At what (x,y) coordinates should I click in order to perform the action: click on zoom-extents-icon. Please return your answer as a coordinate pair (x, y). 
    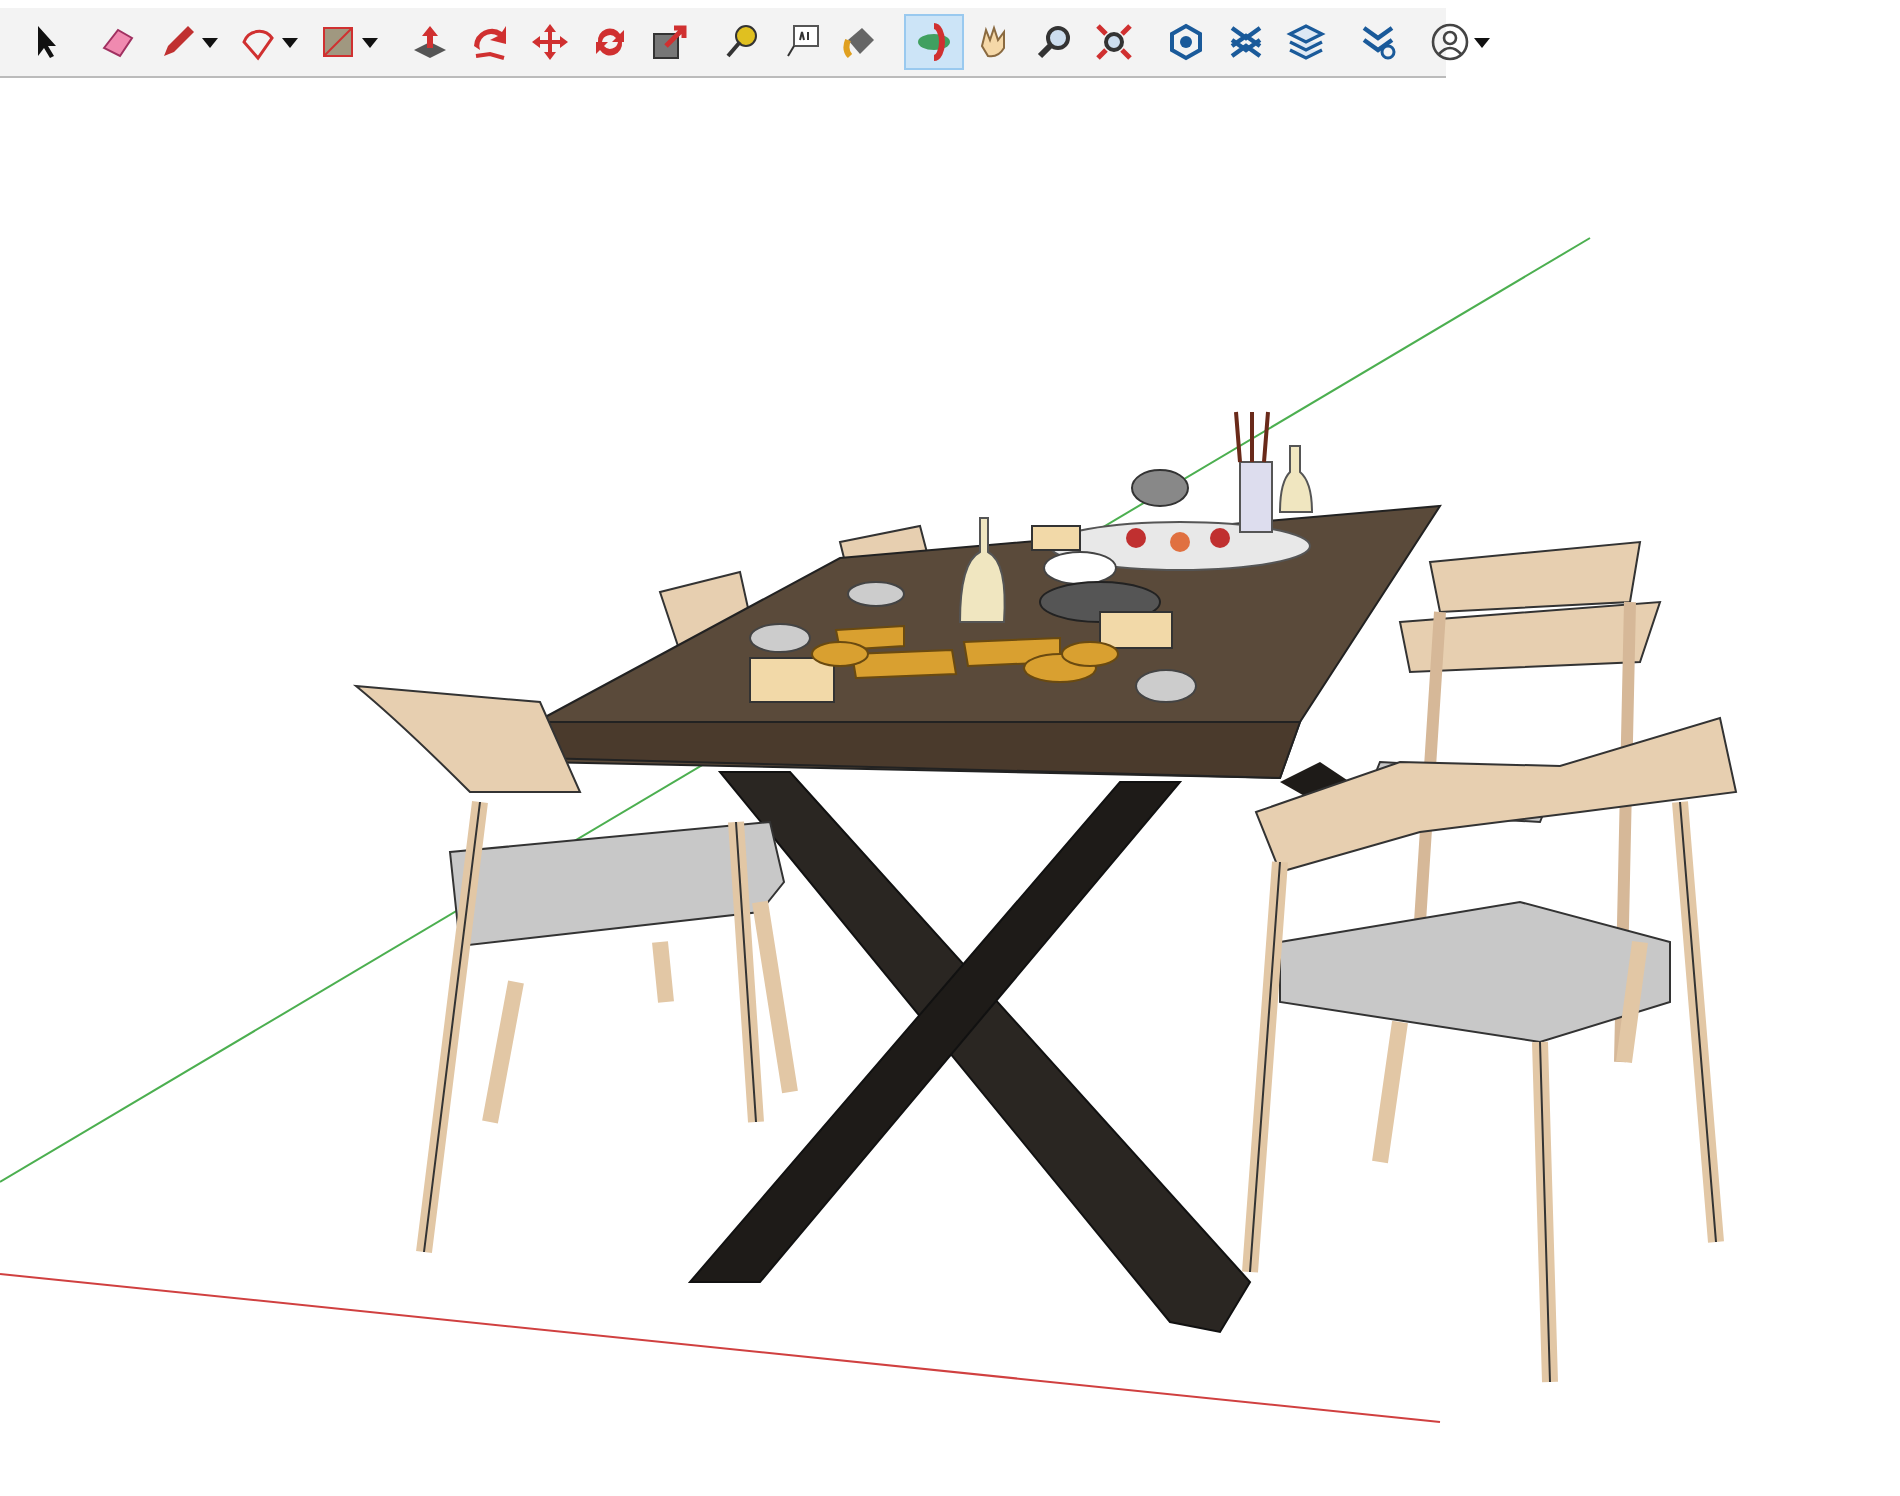
    Looking at the image, I should click on (1114, 42).